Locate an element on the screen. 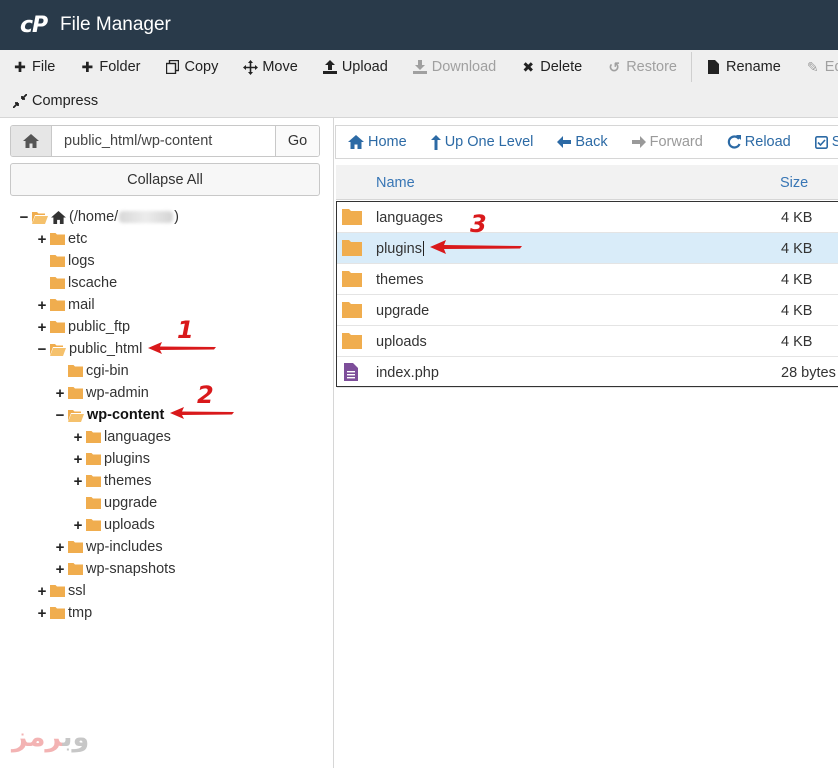  new-file-button: ✚ File is located at coordinates (33, 67).